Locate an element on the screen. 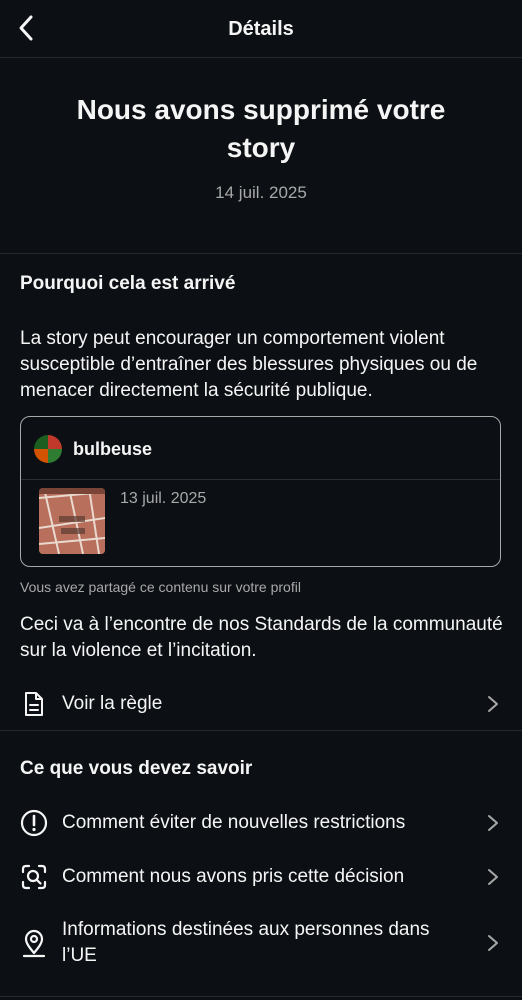 Image resolution: width=522 pixels, height=1000 pixels. story-date: 13 juil. 2025 is located at coordinates (163, 498).